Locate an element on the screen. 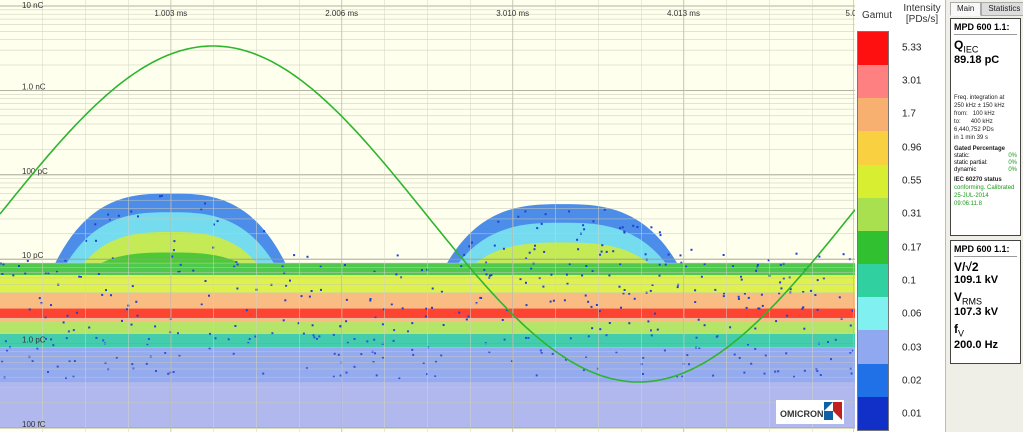 The image size is (1023, 432). y-tick-label: 1.0 pC is located at coordinates (34, 340).